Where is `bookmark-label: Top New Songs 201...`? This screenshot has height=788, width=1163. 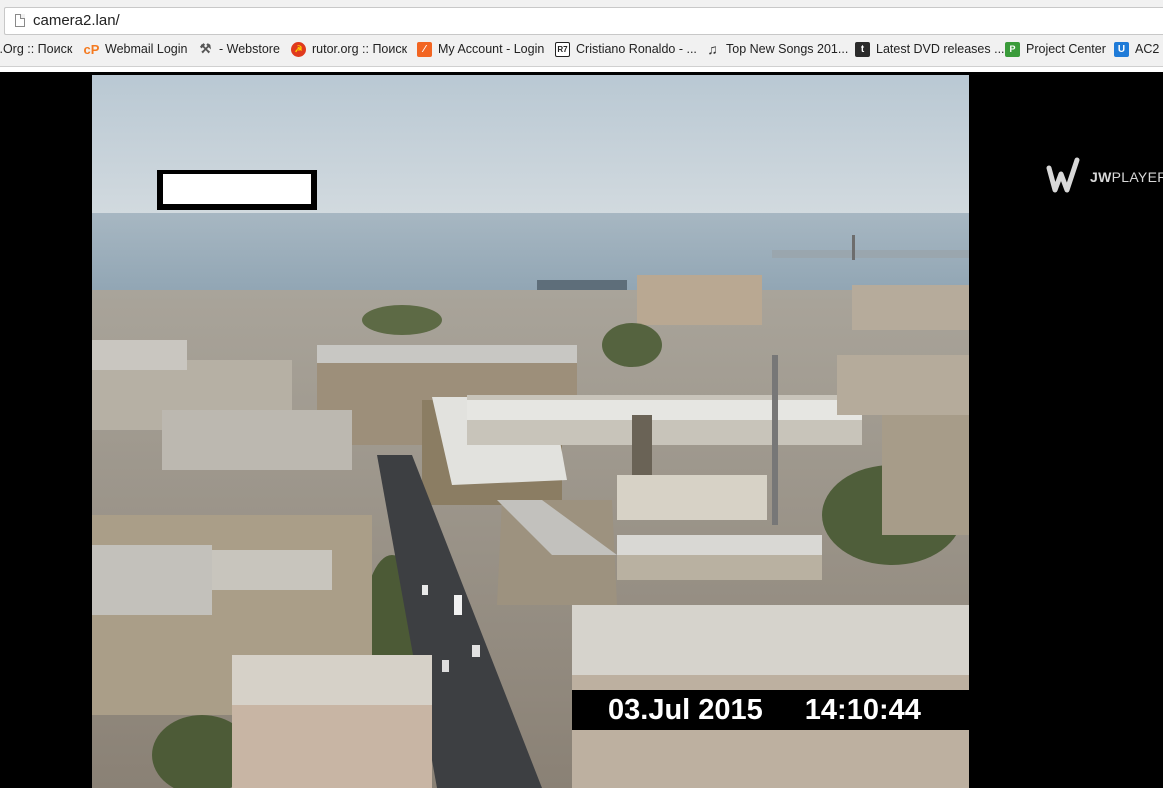
bookmark-label: Top New Songs 201... is located at coordinates (787, 49).